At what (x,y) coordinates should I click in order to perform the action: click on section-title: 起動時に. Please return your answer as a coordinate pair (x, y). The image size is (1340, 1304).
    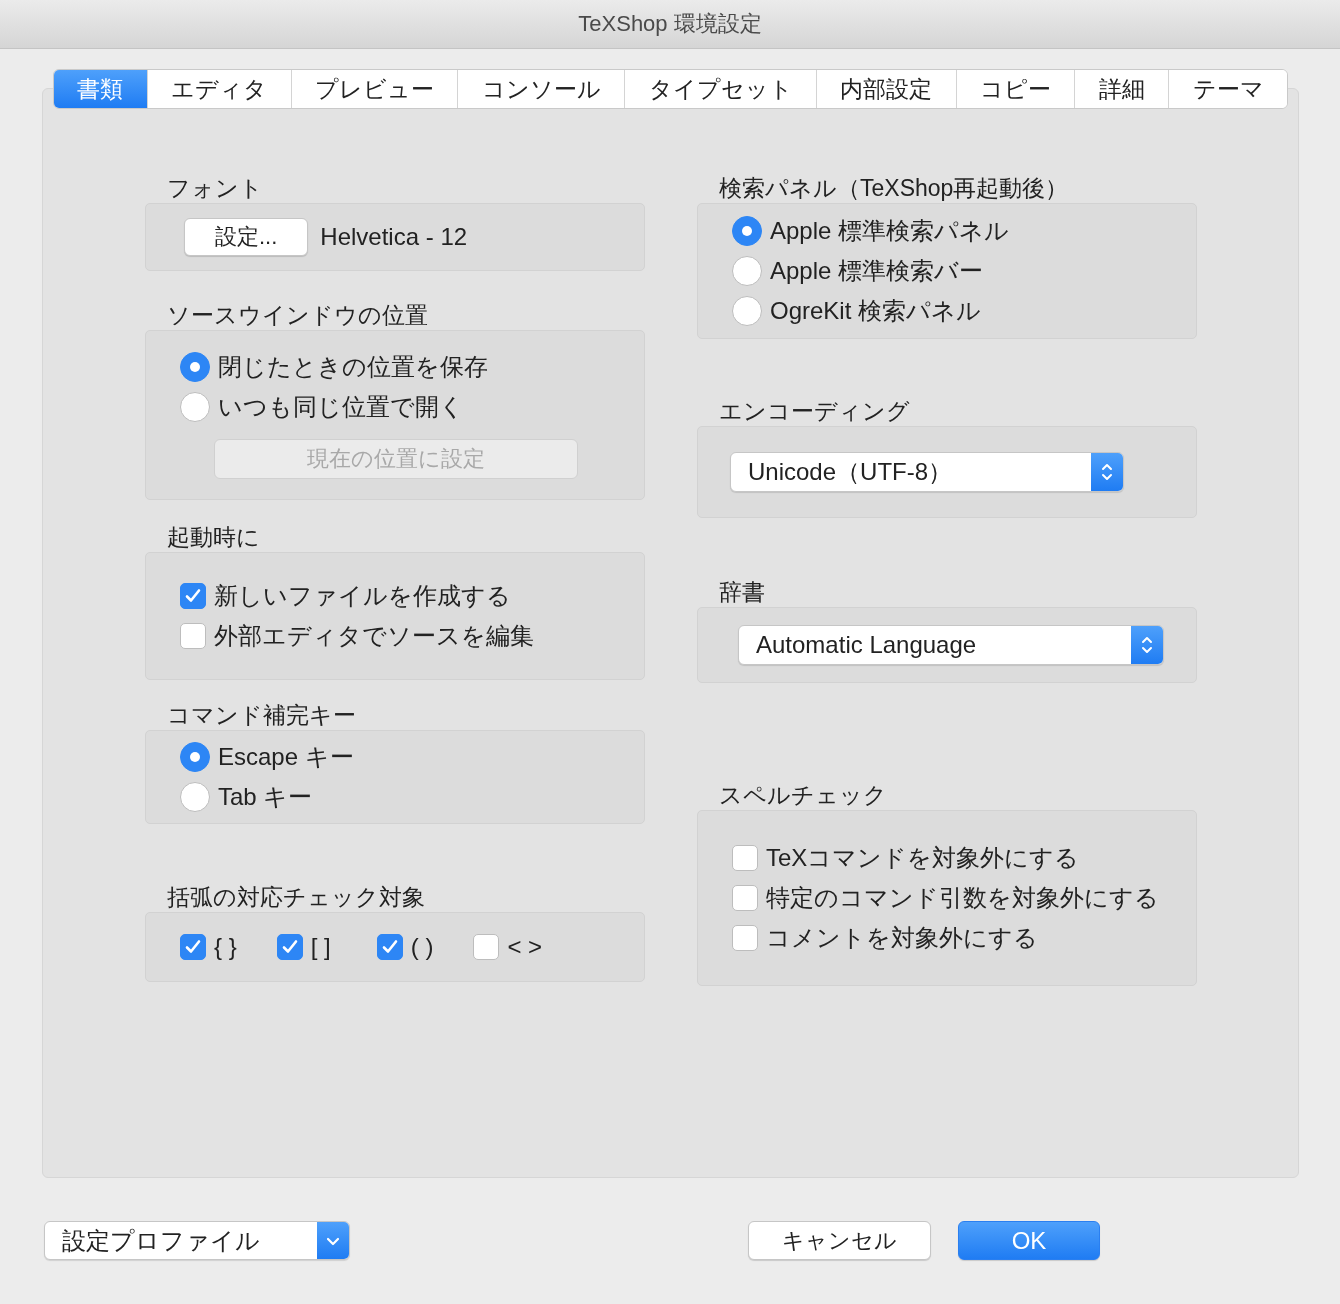
    Looking at the image, I should click on (213, 538).